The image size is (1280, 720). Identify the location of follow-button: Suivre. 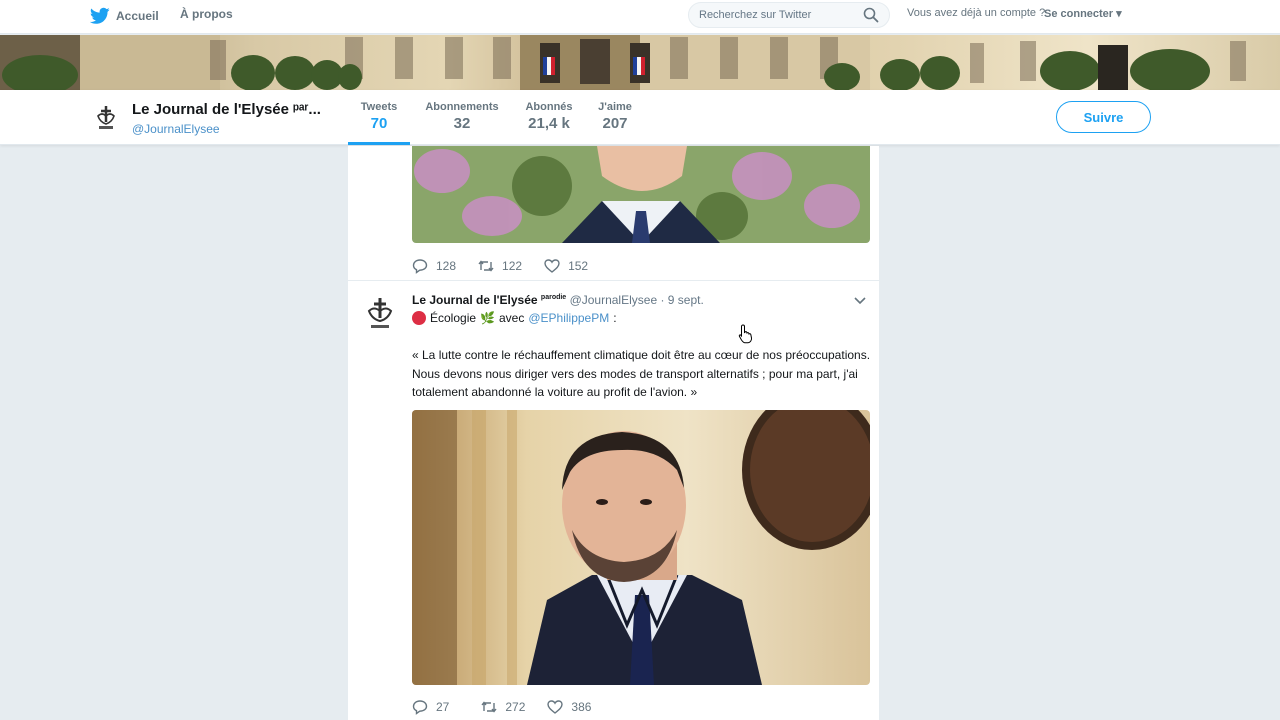
(1103, 117).